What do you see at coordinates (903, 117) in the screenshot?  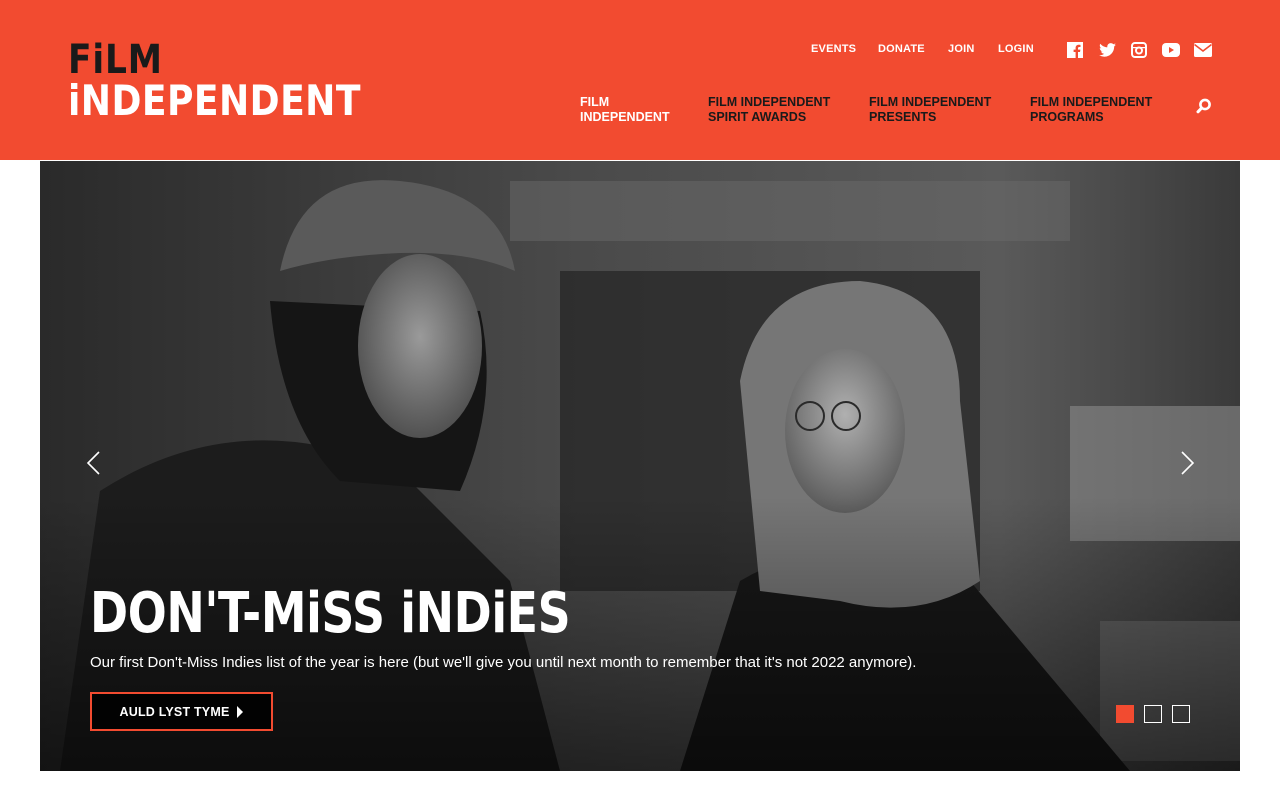 I see `nav-label-line2: PRESENTS` at bounding box center [903, 117].